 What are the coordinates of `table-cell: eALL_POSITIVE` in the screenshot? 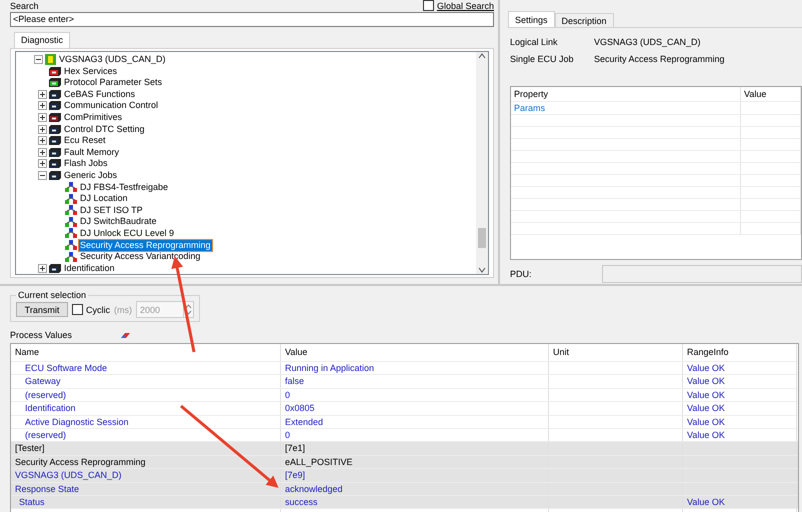 It's located at (415, 462).